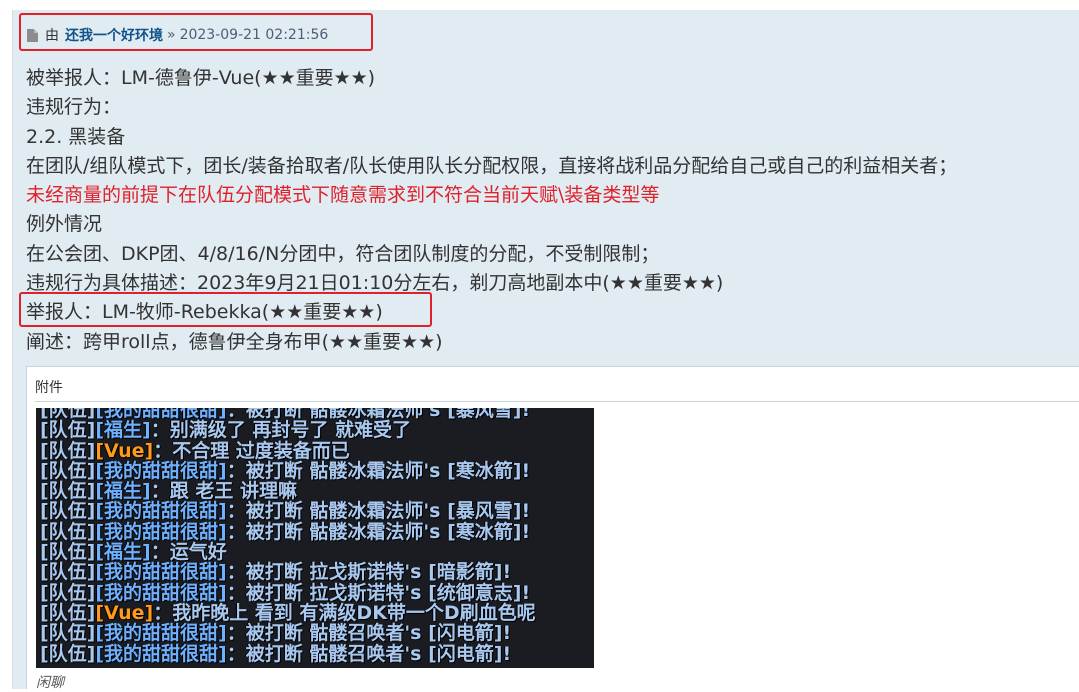 This screenshot has width=1079, height=692. Describe the element at coordinates (32, 35) in the screenshot. I see `document-icon` at that location.